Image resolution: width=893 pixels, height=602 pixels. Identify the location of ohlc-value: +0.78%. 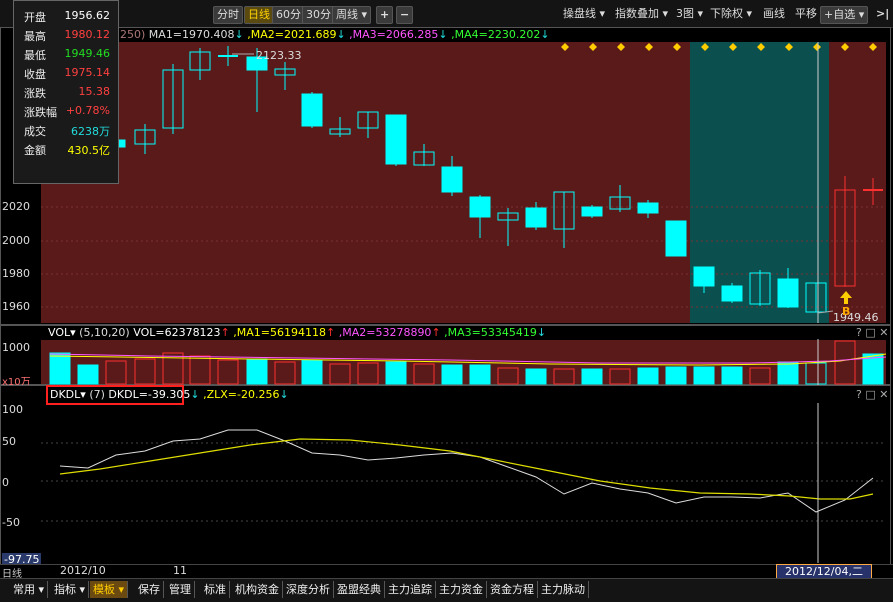
(87, 110).